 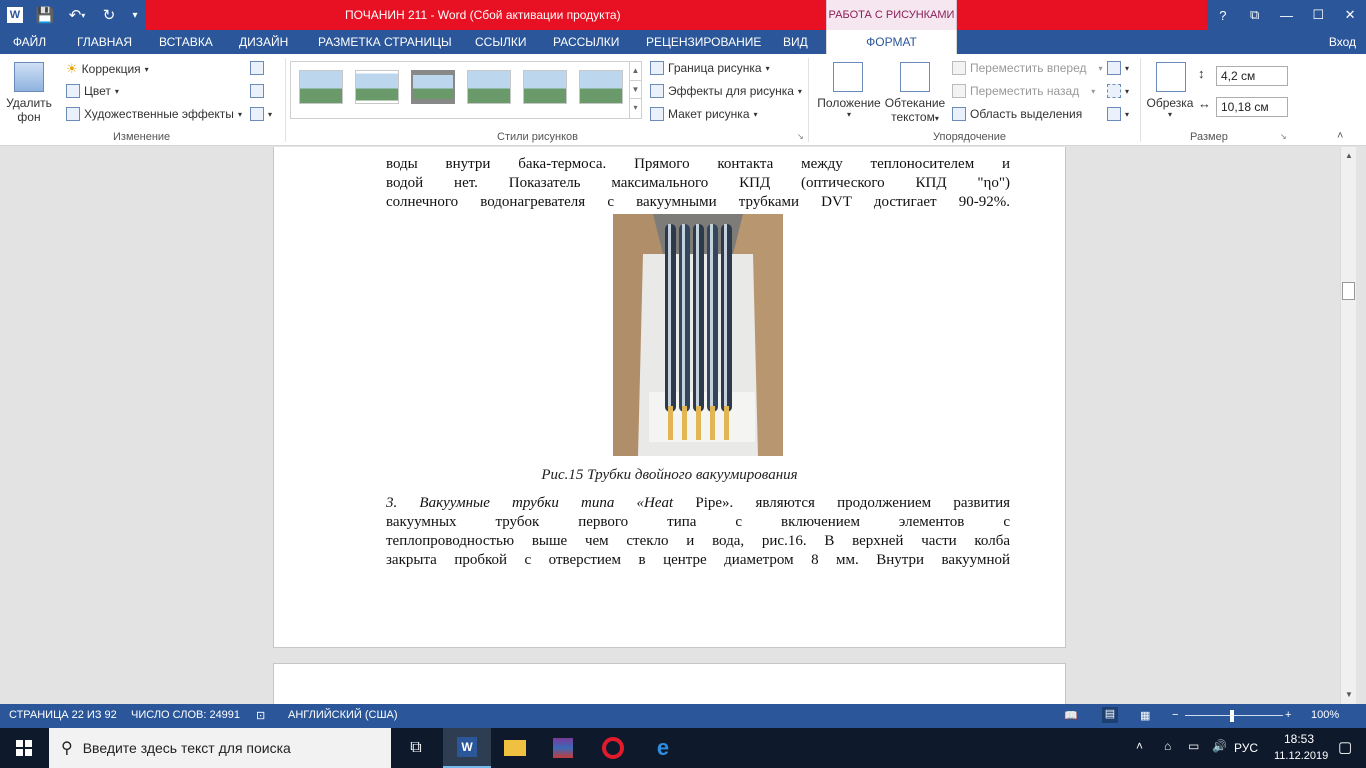 What do you see at coordinates (1193, 746) in the screenshot?
I see `battery-icon: ▭` at bounding box center [1193, 746].